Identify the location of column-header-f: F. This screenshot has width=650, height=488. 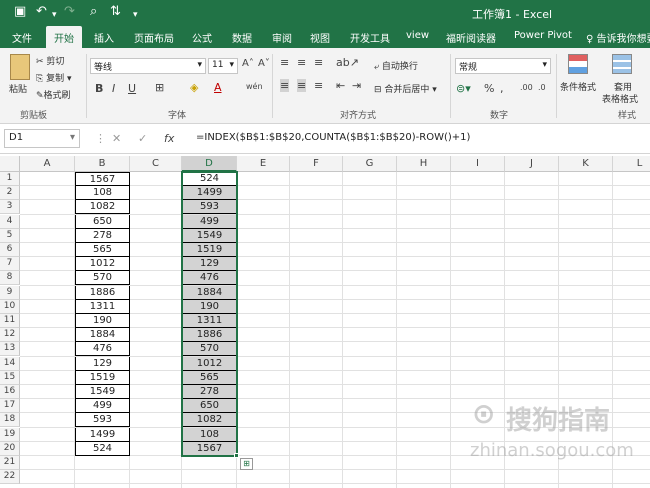
(316, 164).